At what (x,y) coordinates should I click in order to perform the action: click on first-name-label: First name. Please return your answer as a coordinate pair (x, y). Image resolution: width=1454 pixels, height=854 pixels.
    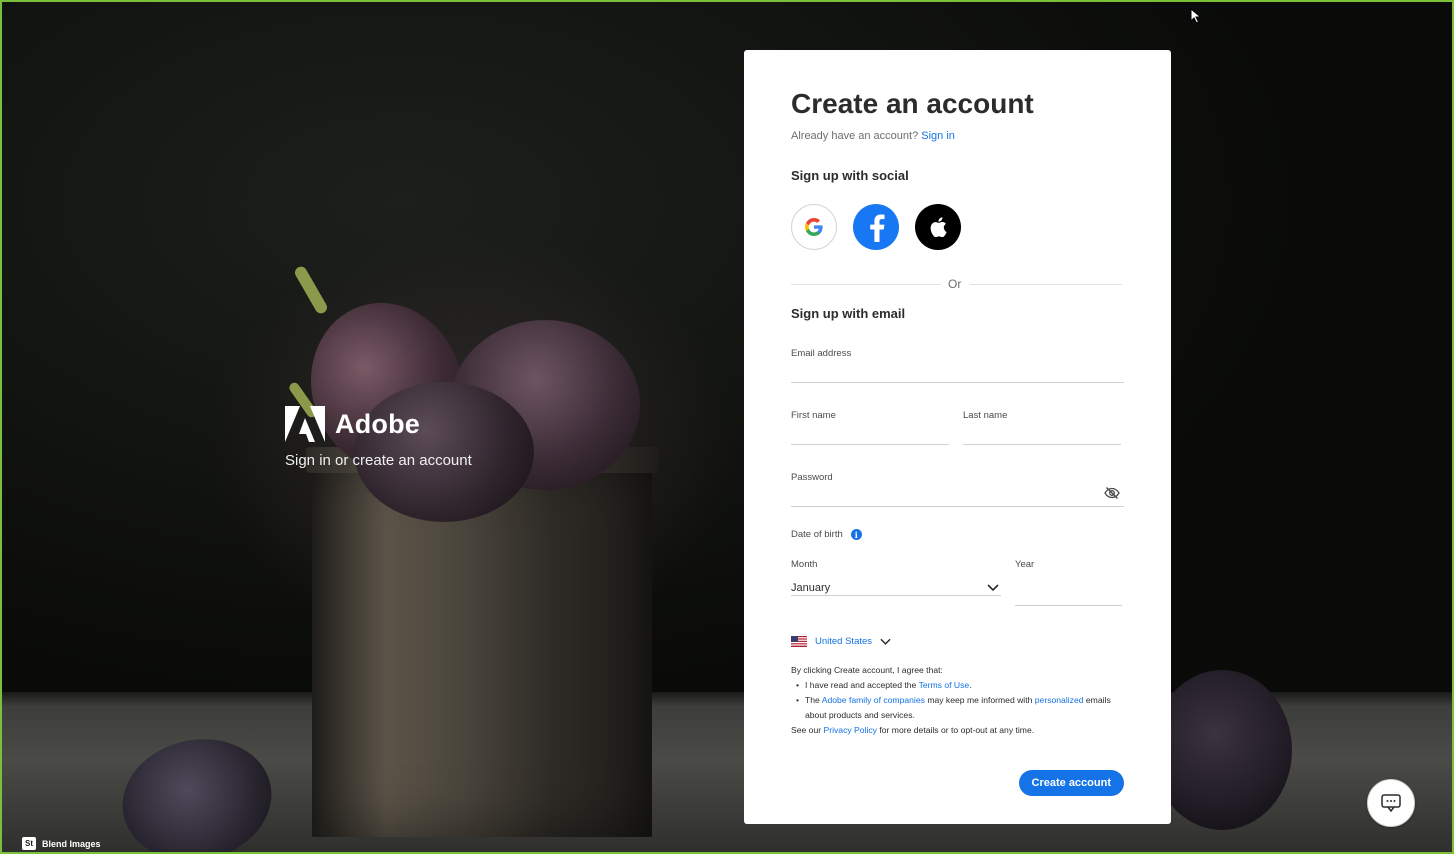
    Looking at the image, I should click on (813, 415).